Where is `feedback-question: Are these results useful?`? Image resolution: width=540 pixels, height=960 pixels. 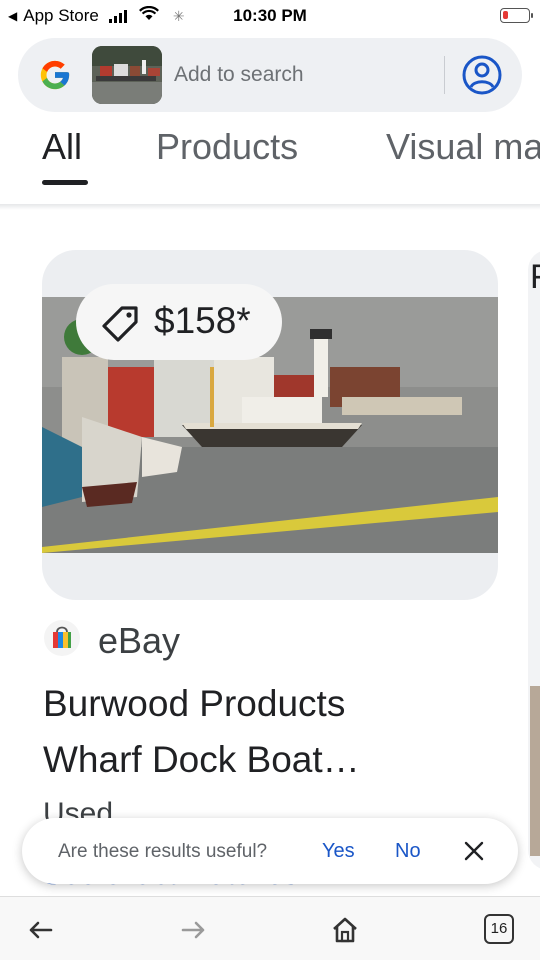
feedback-question: Are these results useful? is located at coordinates (163, 851).